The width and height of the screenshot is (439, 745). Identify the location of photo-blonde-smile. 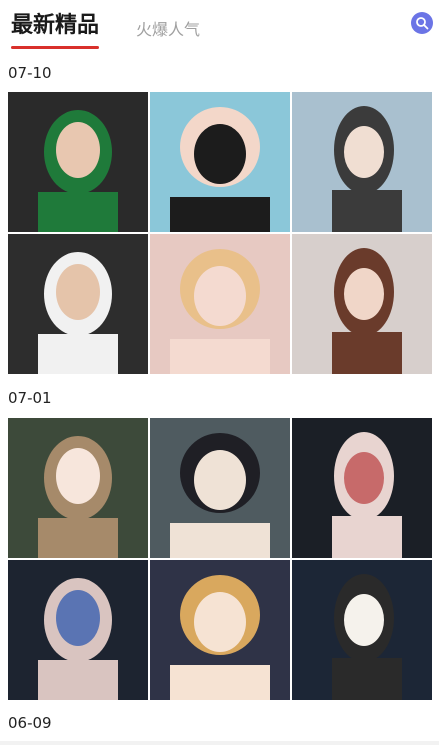
(220, 304).